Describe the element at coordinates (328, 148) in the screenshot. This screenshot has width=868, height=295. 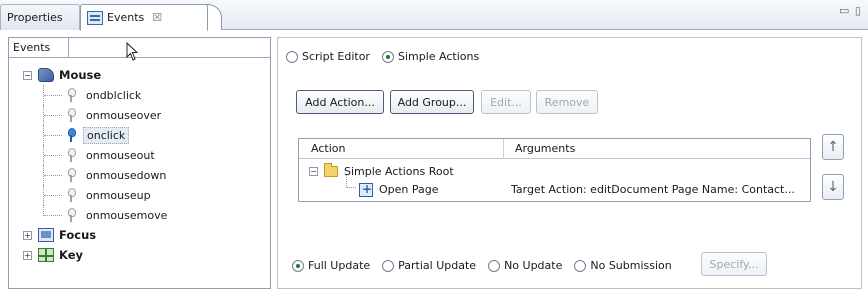
I see `column-header-action: Action` at that location.